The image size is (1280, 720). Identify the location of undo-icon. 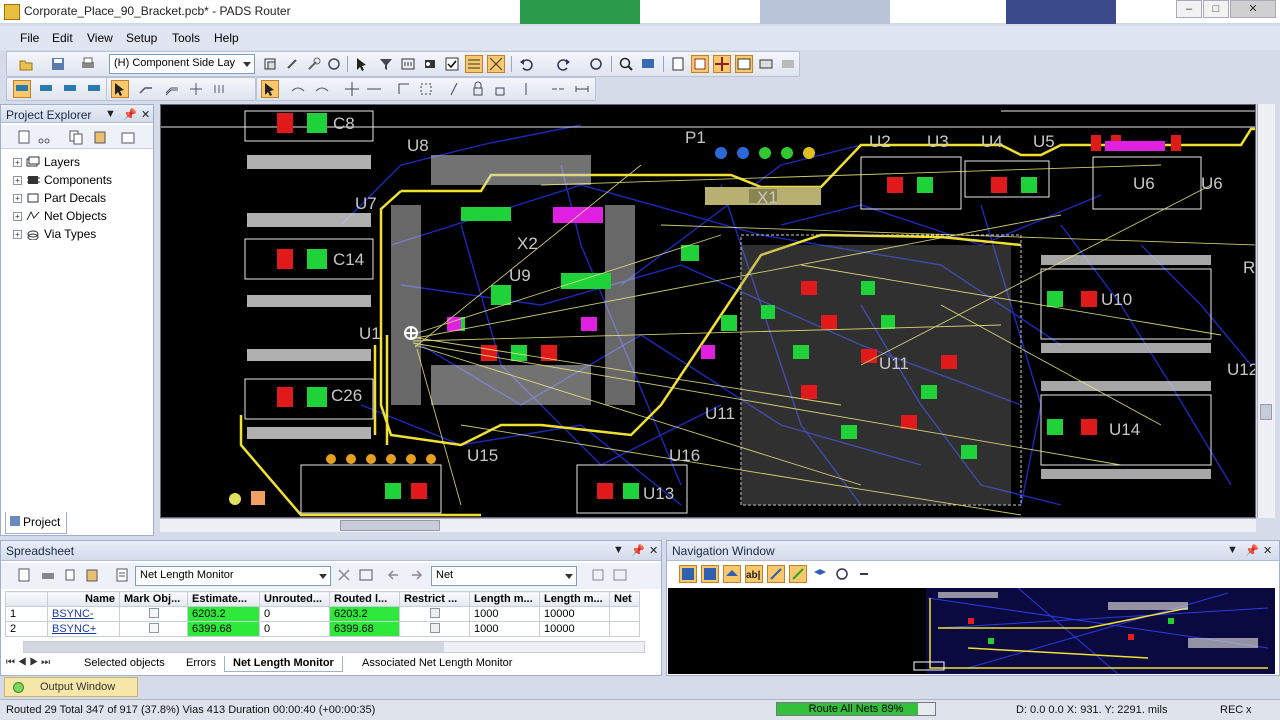
(526, 64).